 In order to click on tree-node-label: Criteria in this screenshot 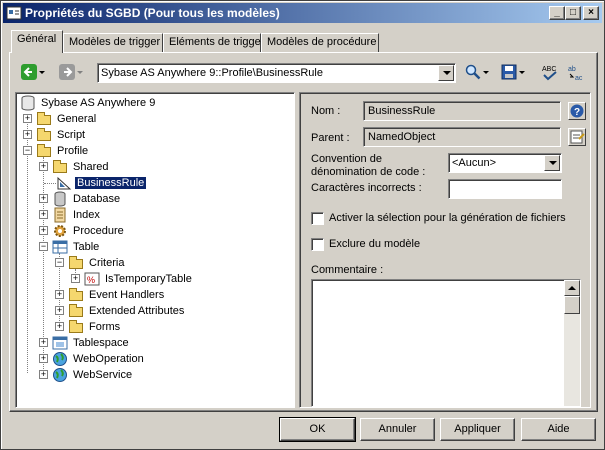, I will do `click(107, 263)`.